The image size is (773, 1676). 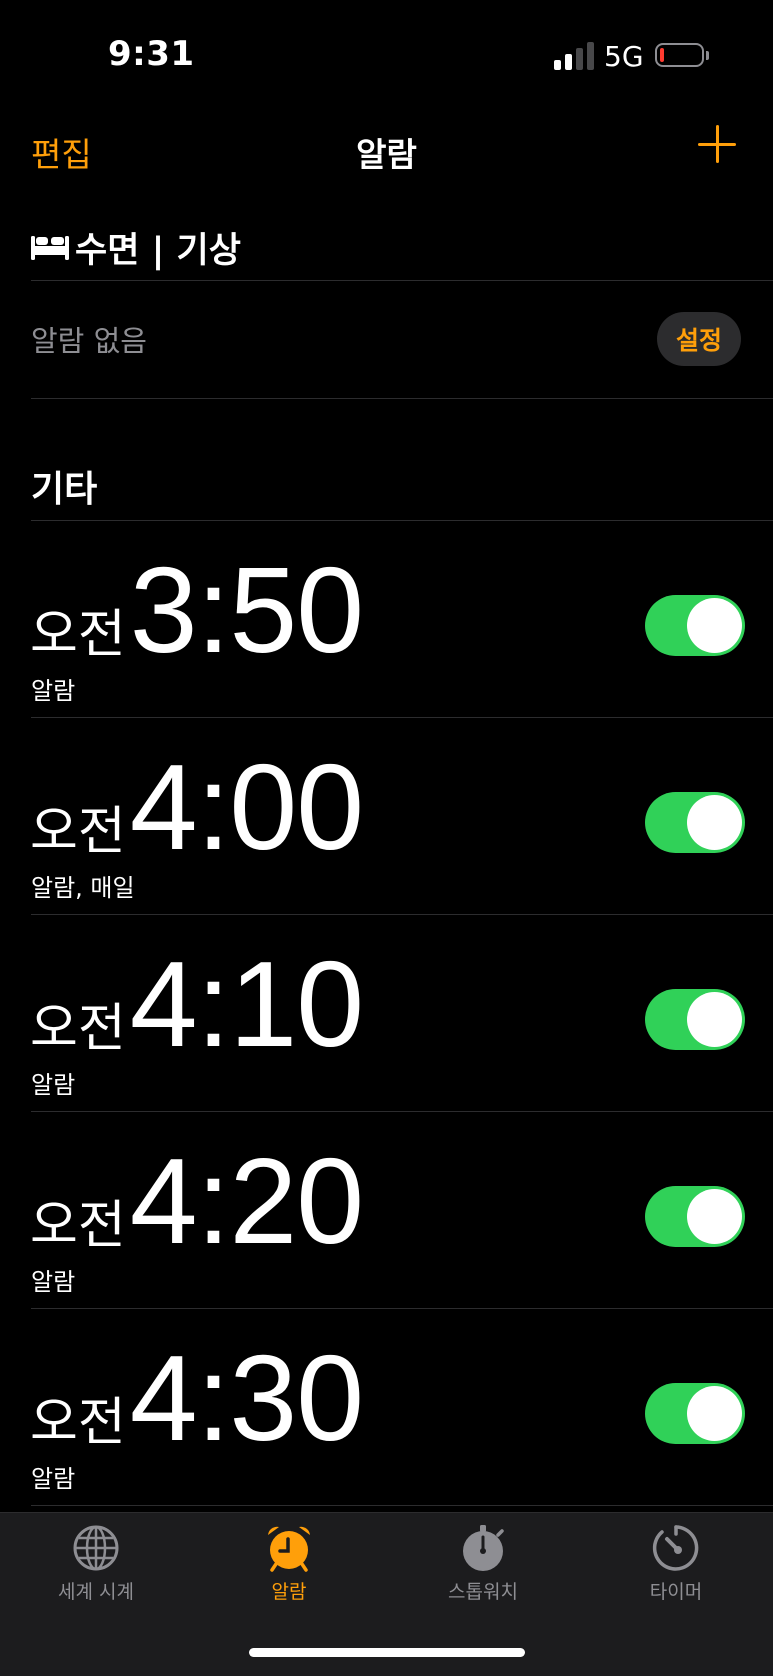 I want to click on navigation-bar: 알람 편집, so click(x=386, y=150).